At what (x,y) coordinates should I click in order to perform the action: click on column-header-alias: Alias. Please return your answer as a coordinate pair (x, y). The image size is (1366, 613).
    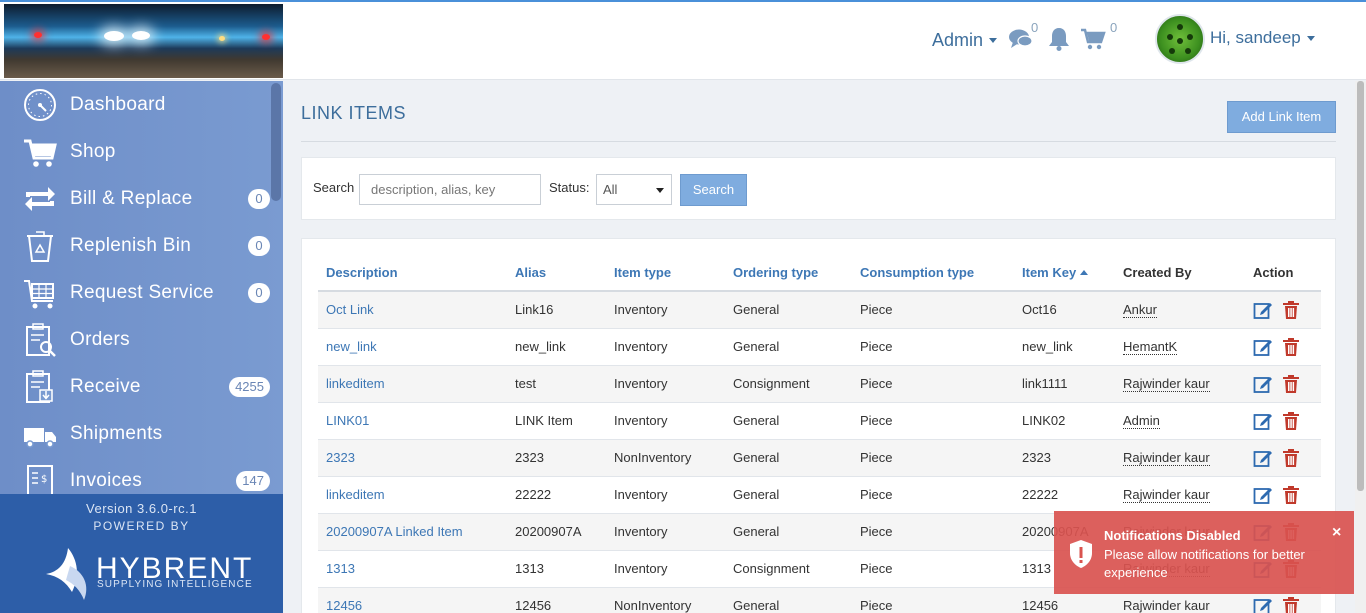
    Looking at the image, I should click on (556, 273).